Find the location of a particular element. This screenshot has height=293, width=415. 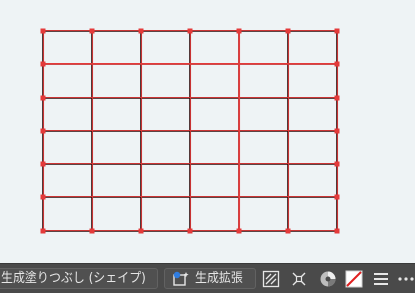

more-options-icon is located at coordinates (406, 279).